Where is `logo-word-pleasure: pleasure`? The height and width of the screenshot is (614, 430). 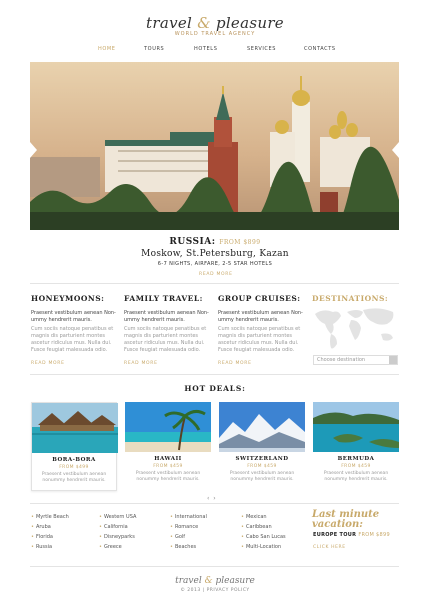
logo-word-pleasure: pleasure is located at coordinates (249, 23).